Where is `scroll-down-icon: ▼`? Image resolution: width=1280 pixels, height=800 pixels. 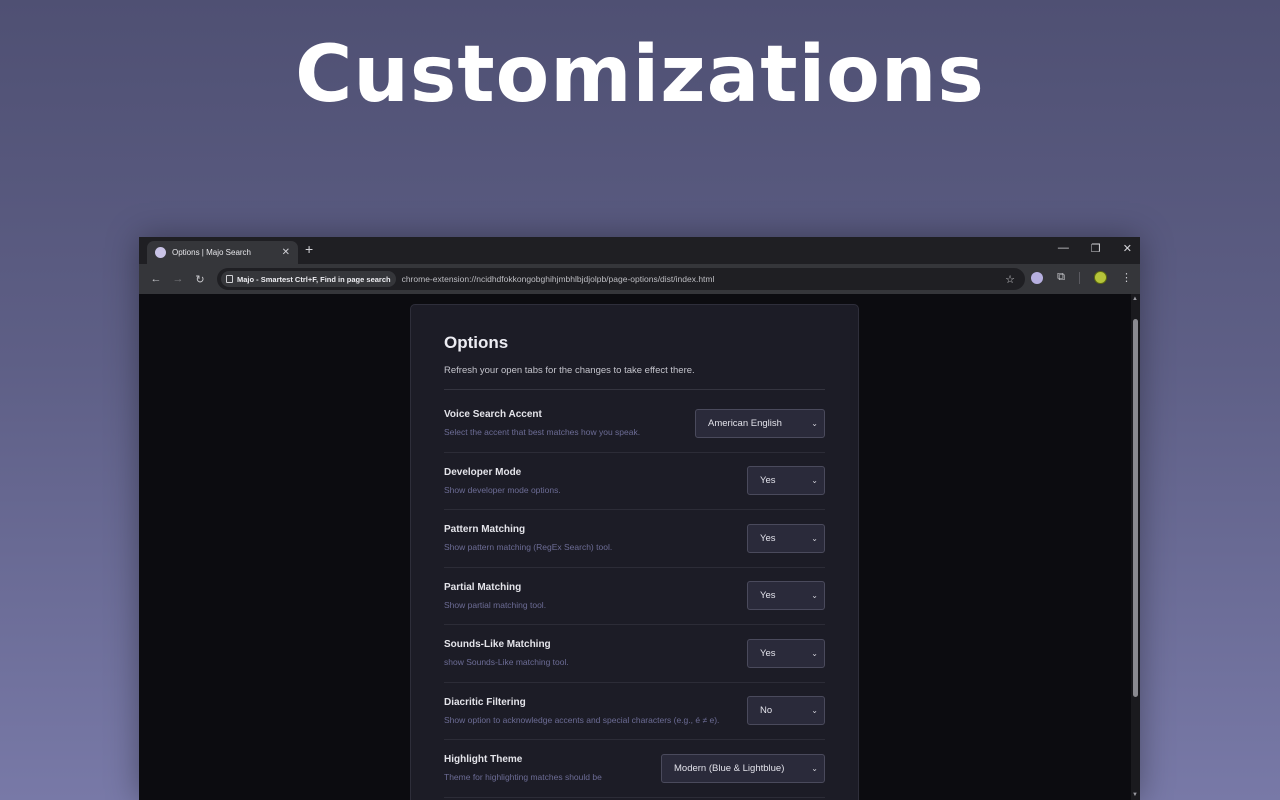
scroll-down-icon: ▼ is located at coordinates (1135, 795).